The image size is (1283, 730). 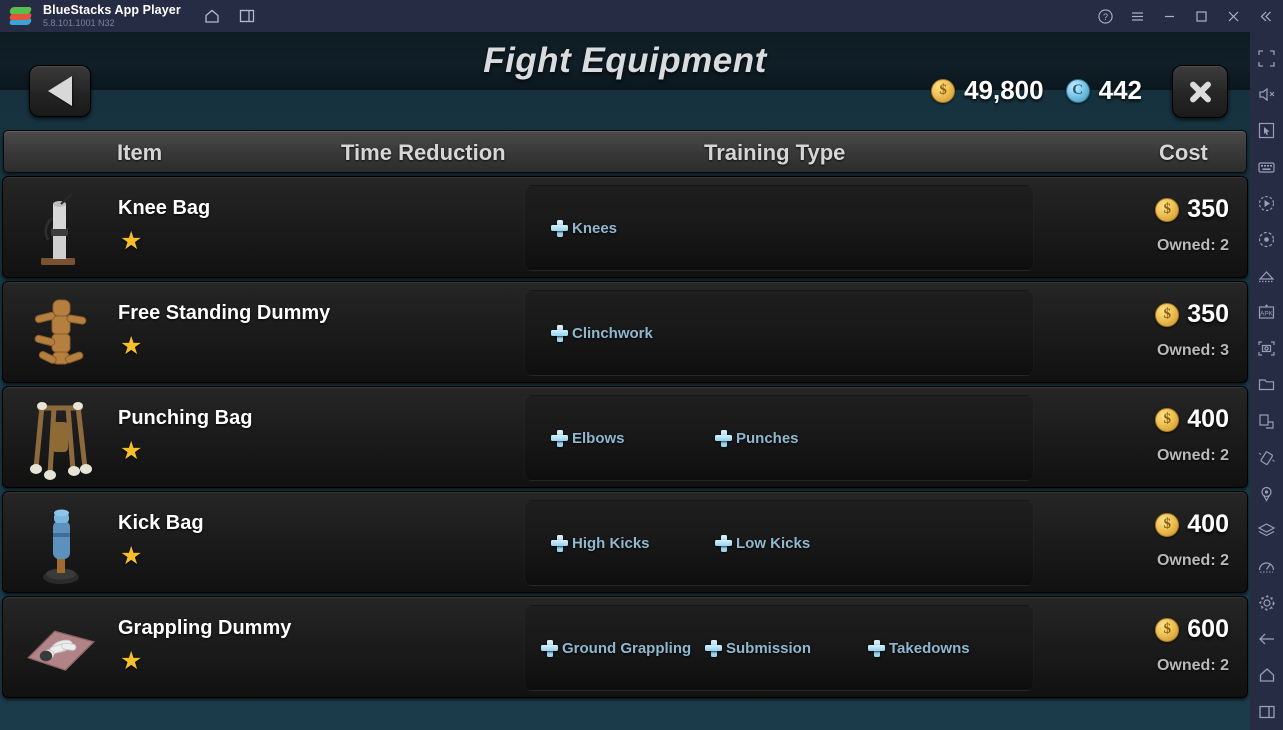 What do you see at coordinates (595, 228) in the screenshot?
I see `training-chip-label: Knees` at bounding box center [595, 228].